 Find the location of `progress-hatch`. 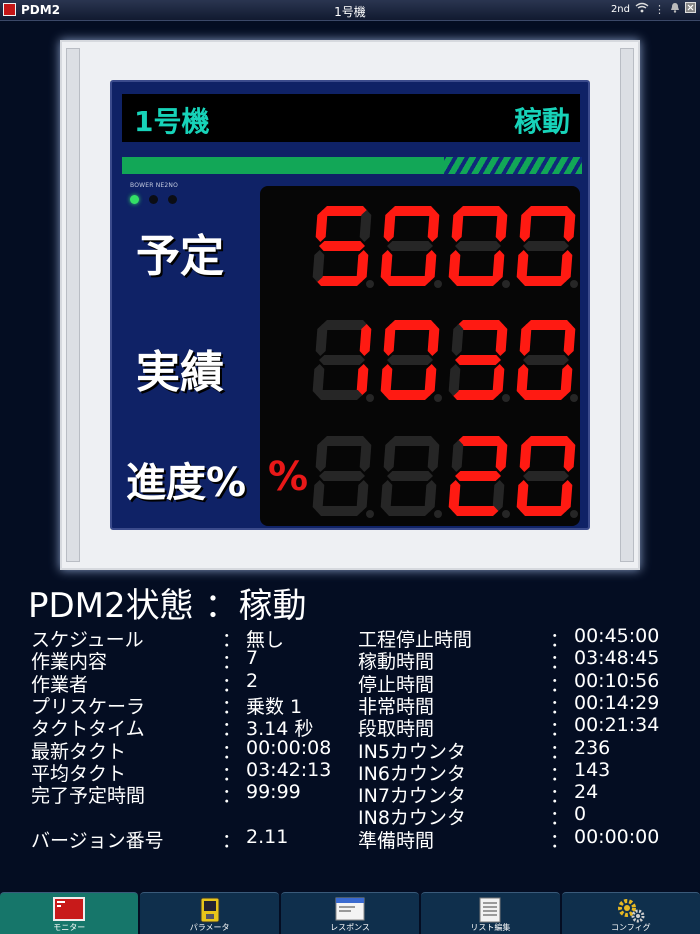

progress-hatch is located at coordinates (513, 165).